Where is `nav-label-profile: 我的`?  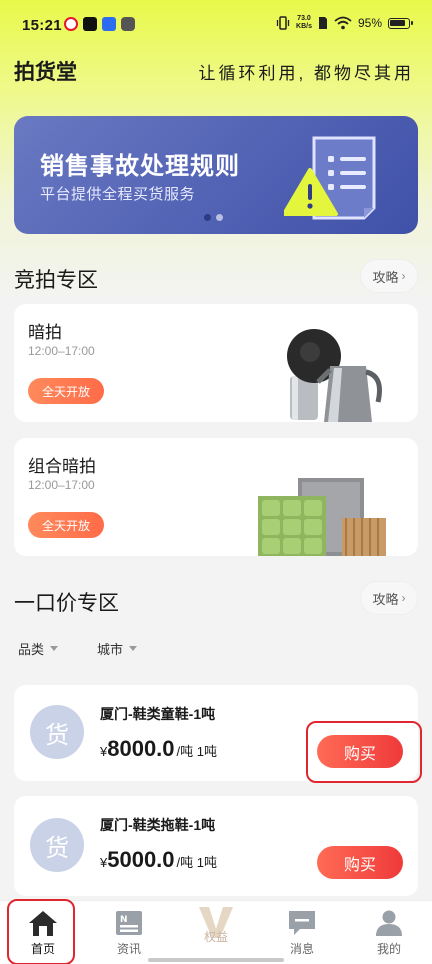
nav-label-profile: 我的 is located at coordinates (388, 949).